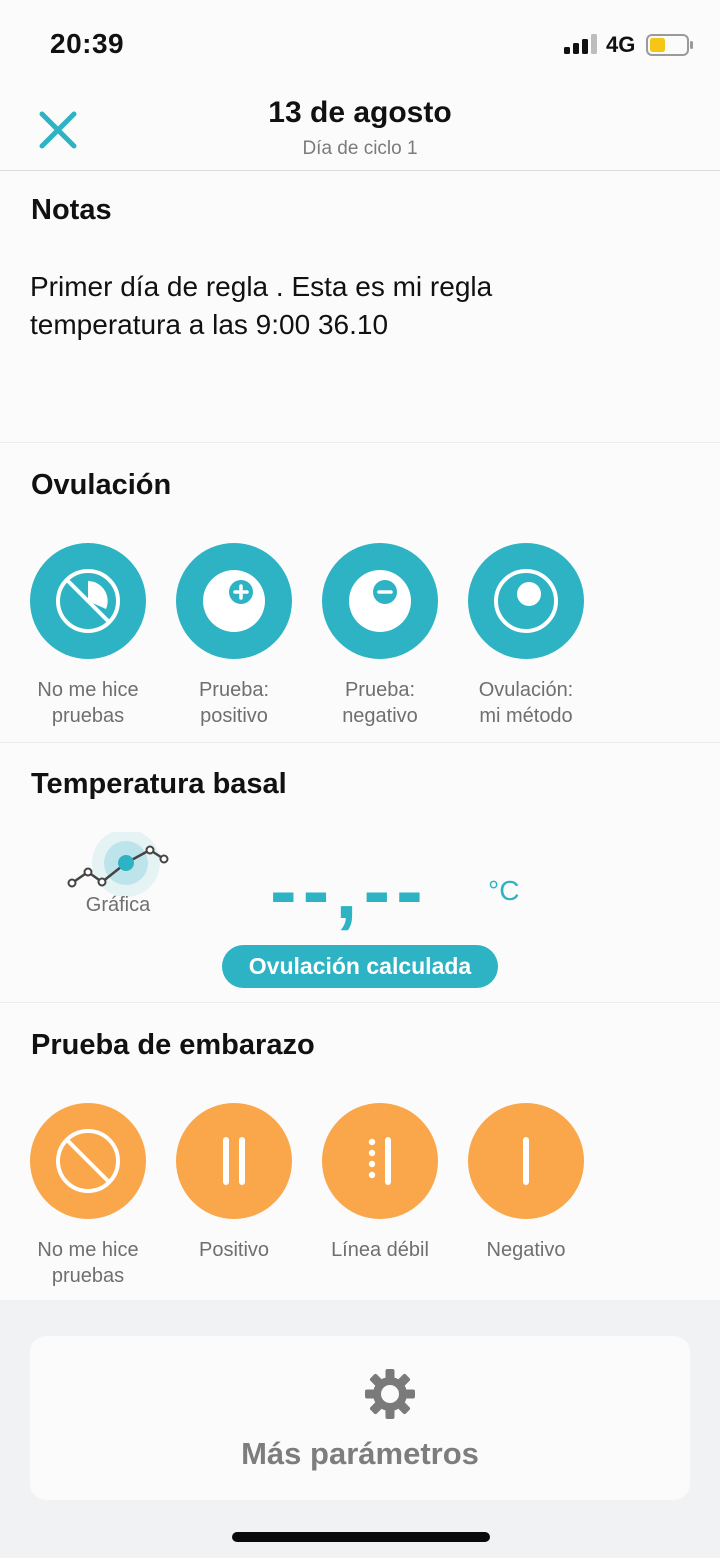 The width and height of the screenshot is (720, 1558). What do you see at coordinates (209, 324) in the screenshot?
I see `notes-line: temperatura a las 9:00 36.10` at bounding box center [209, 324].